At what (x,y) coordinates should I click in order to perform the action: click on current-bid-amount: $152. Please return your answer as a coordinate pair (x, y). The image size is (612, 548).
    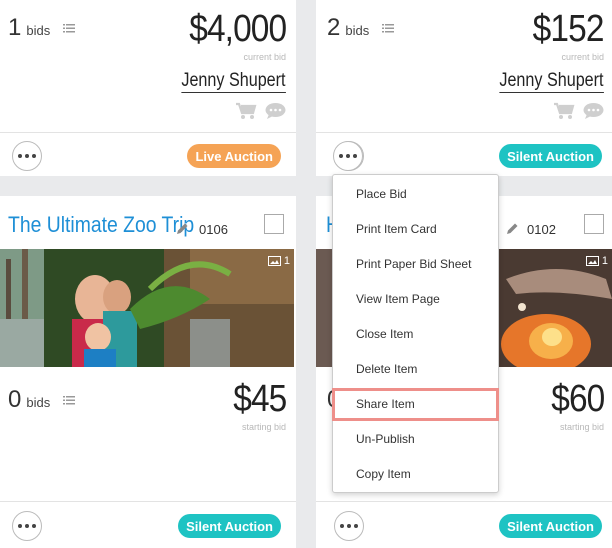
    Looking at the image, I should click on (569, 29).